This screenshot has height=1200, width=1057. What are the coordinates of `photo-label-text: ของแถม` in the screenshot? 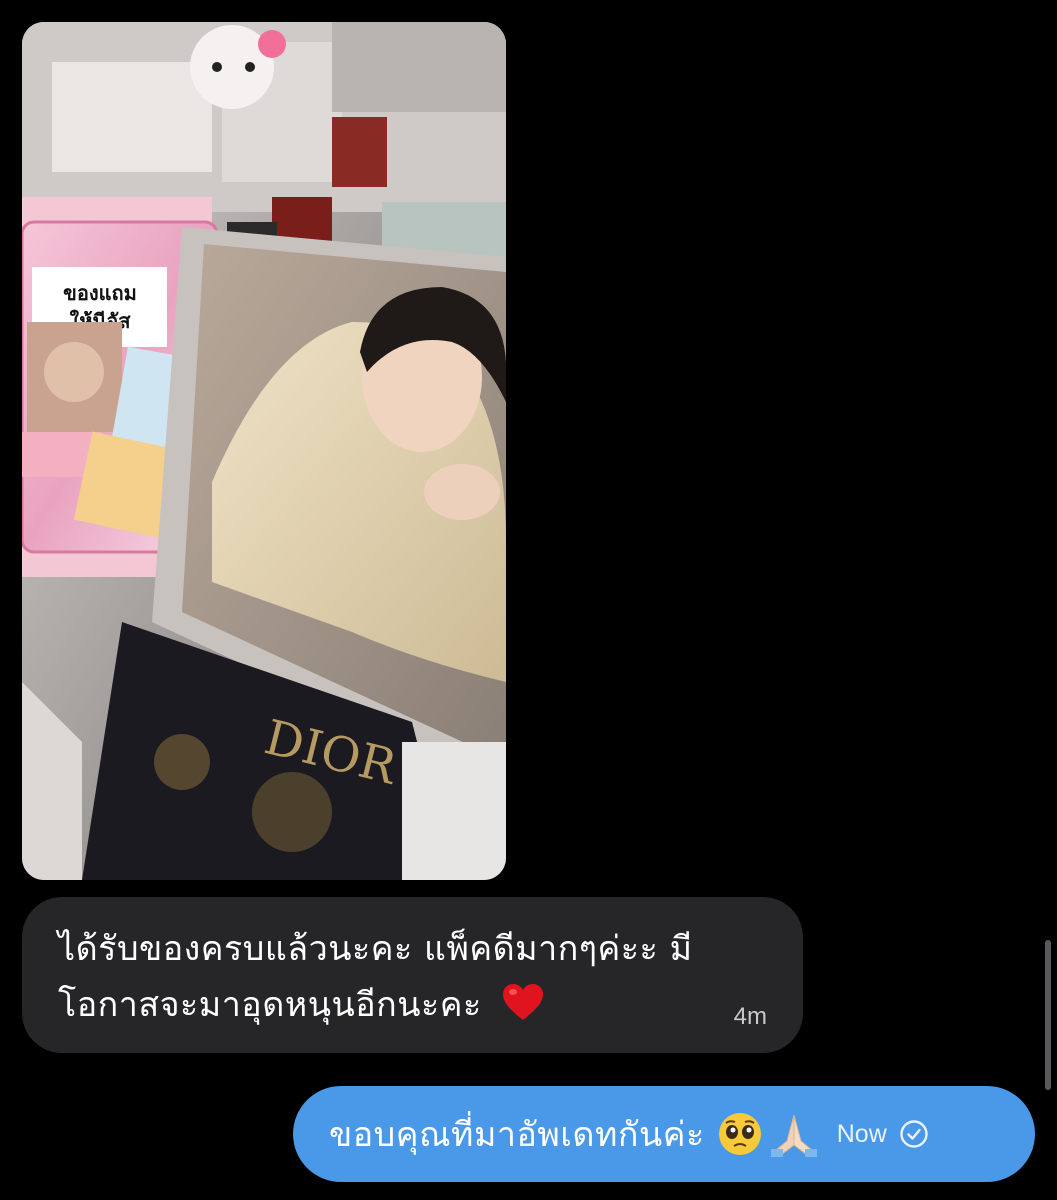 It's located at (100, 293).